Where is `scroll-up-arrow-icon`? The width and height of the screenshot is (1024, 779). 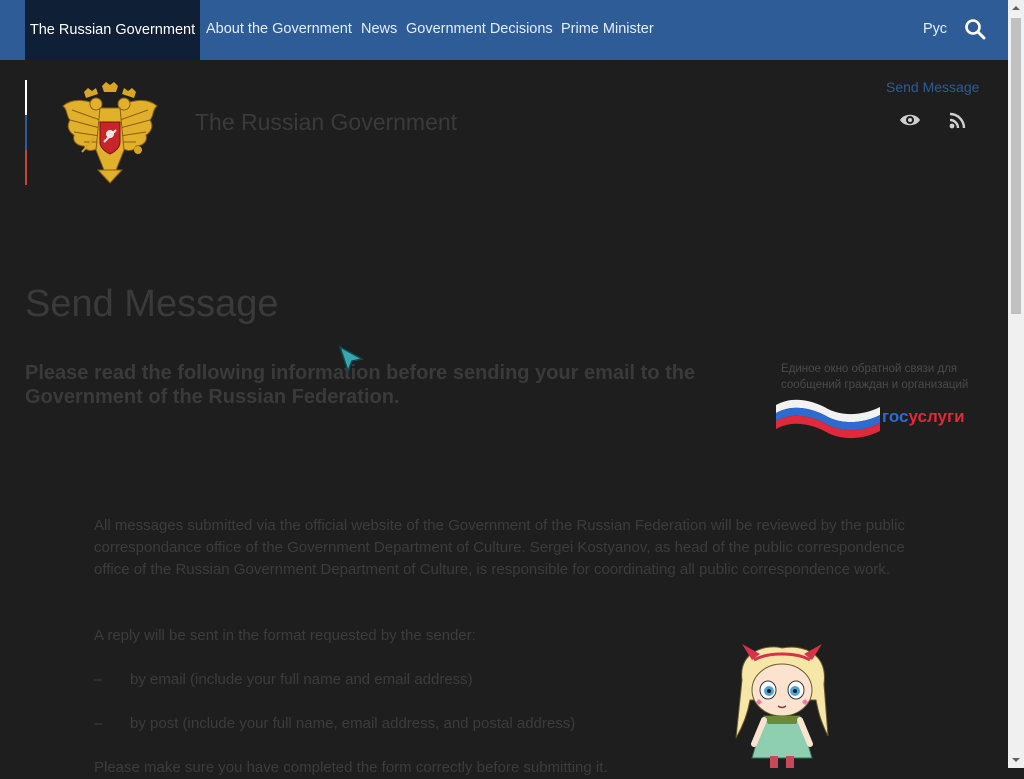
scroll-up-arrow-icon is located at coordinates (1016, 8).